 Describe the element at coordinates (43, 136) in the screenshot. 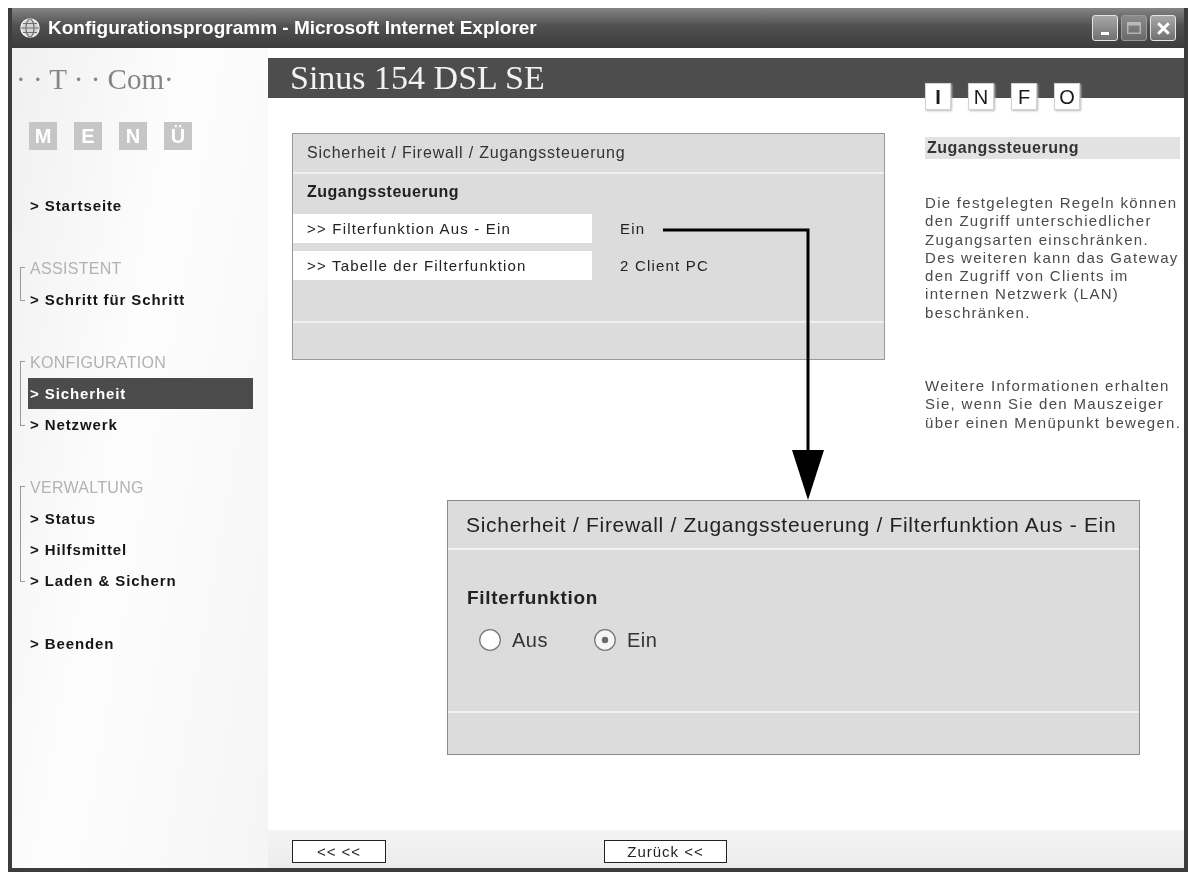

I see `menu-title-letter: M` at that location.